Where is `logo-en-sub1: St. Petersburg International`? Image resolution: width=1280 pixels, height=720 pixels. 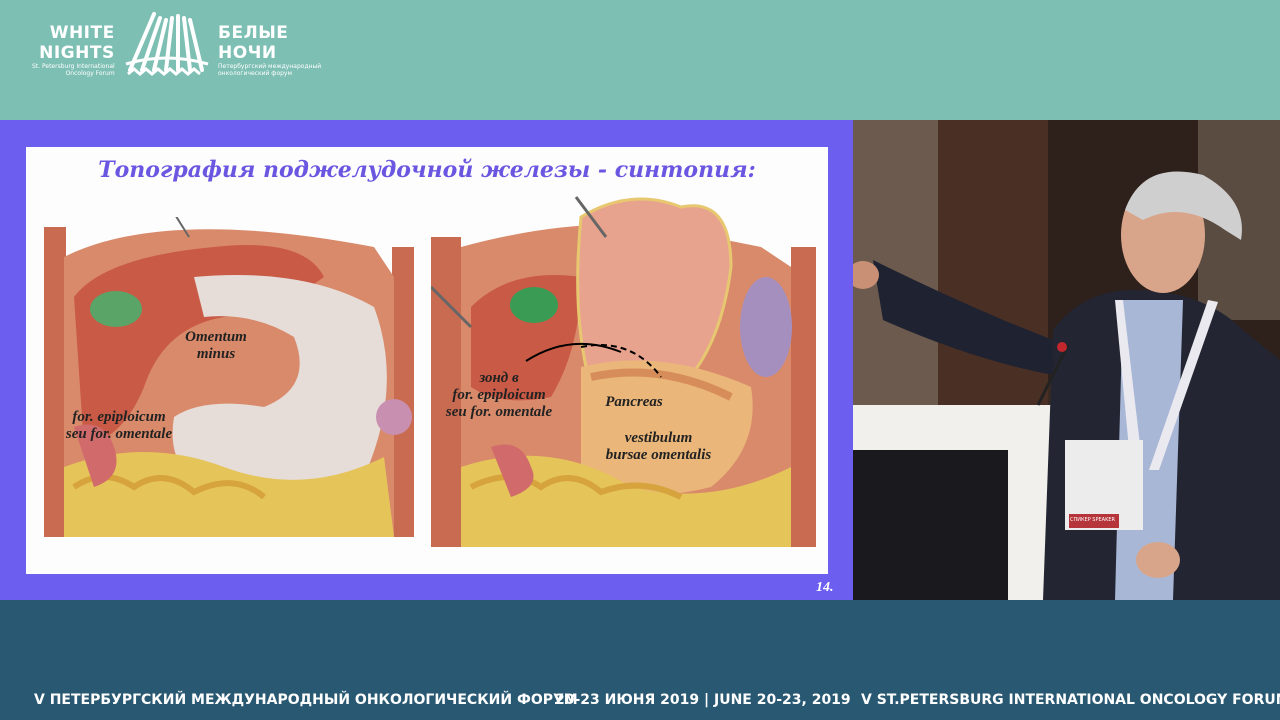
logo-en-sub1: St. Petersburg International is located at coordinates (73, 66).